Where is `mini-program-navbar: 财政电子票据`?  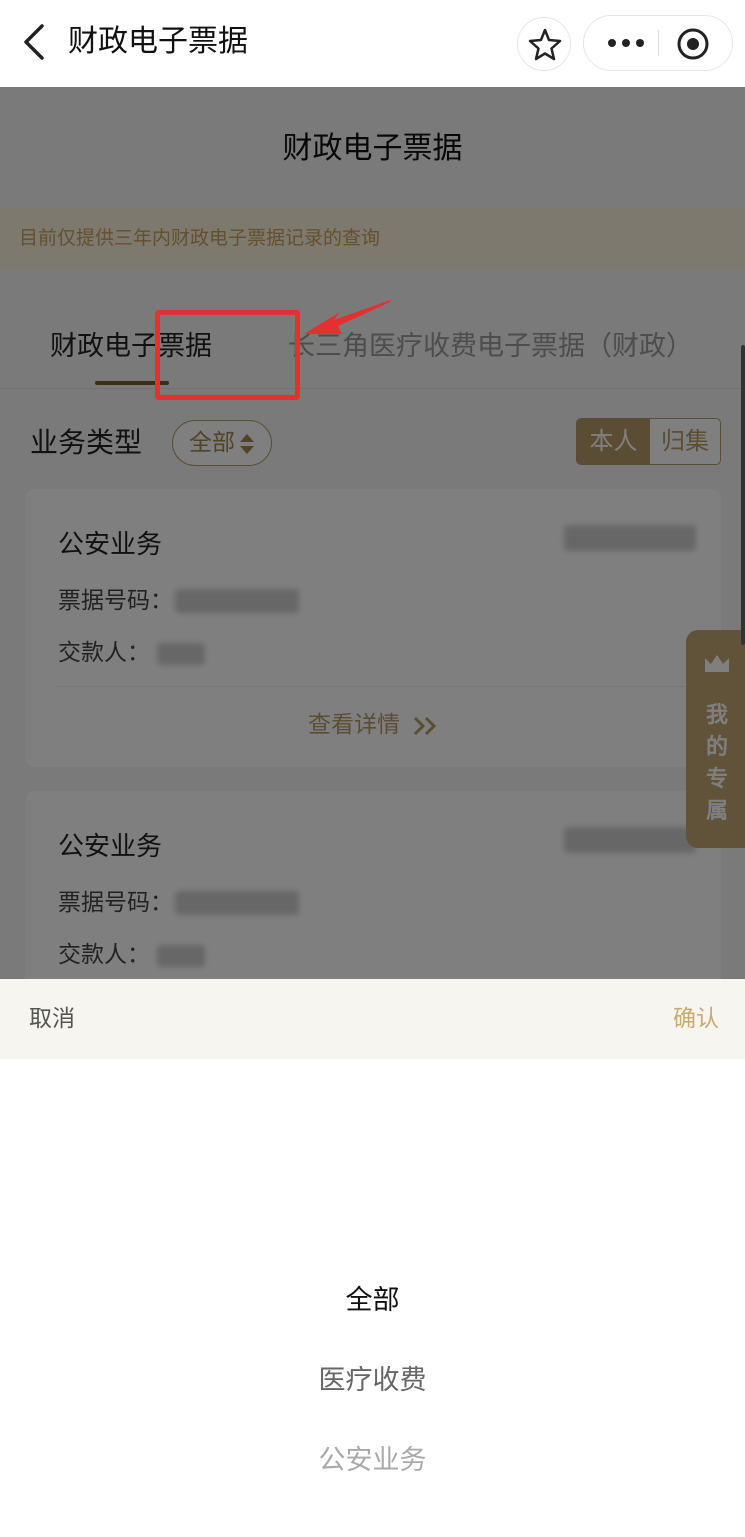
mini-program-navbar: 财政电子票据 is located at coordinates (372, 43).